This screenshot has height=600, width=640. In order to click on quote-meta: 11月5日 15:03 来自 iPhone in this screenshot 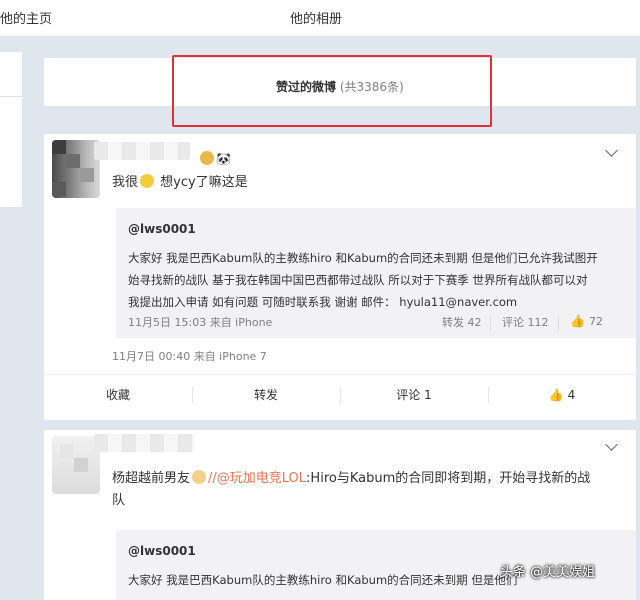, I will do `click(200, 322)`.